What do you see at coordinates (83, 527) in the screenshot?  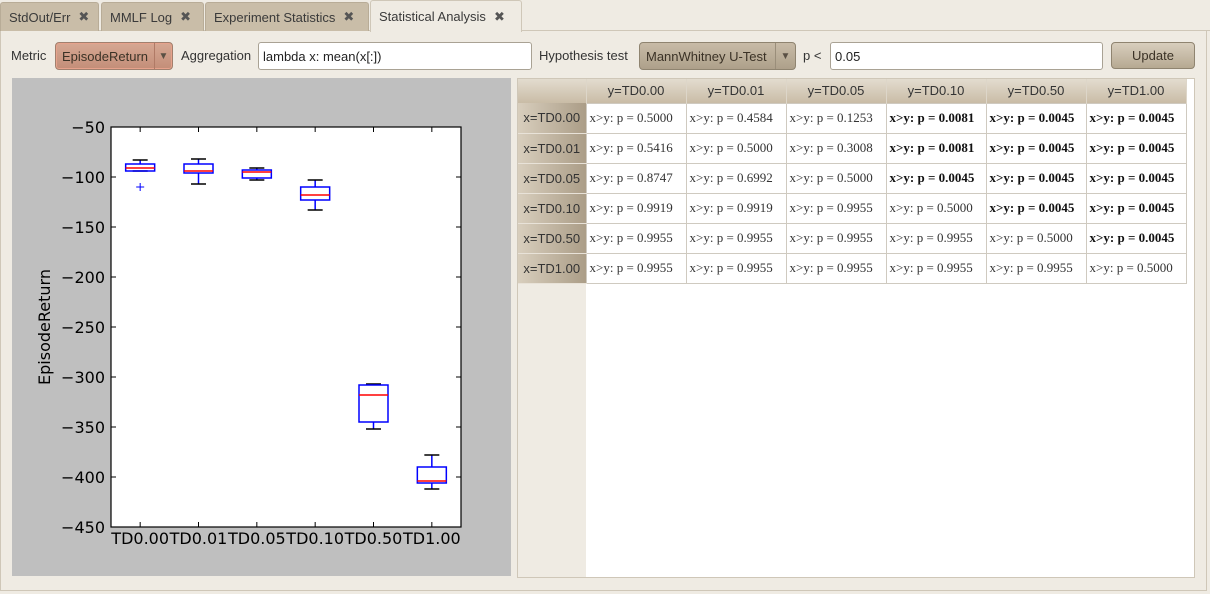 I see `y-tick-label: −450` at bounding box center [83, 527].